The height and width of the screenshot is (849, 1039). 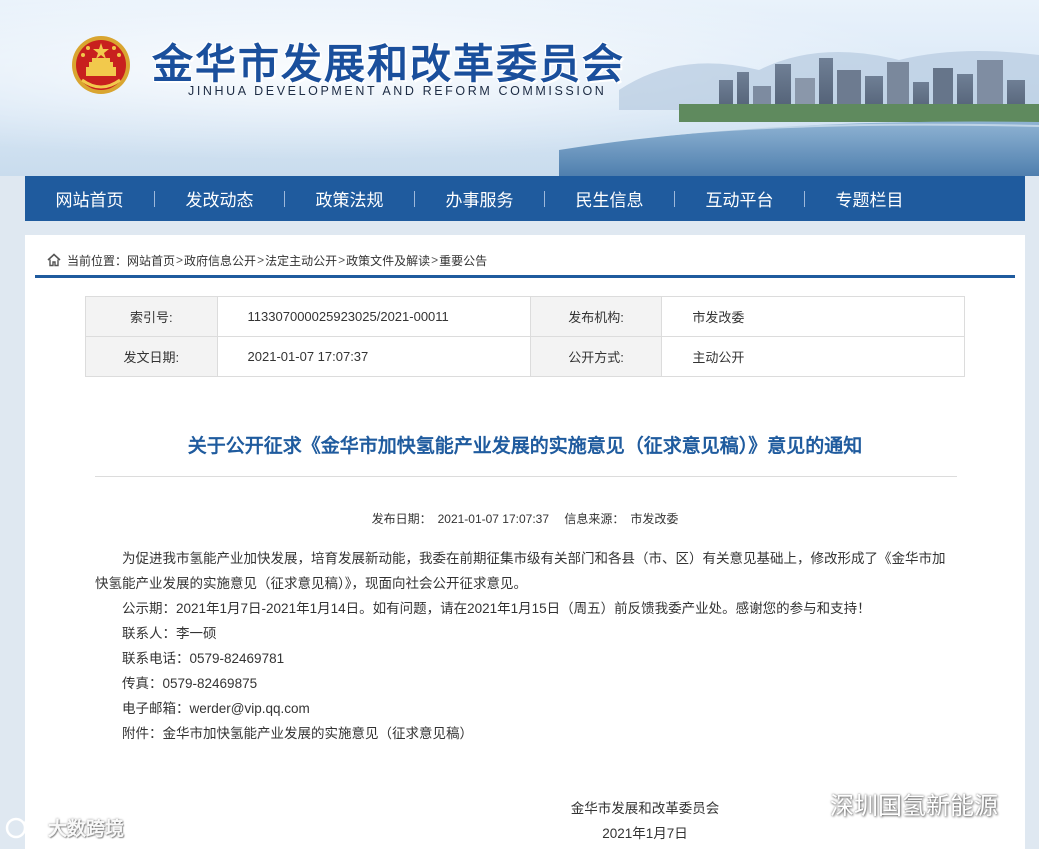 I want to click on breadcrumb-link: 重要公告, so click(x=463, y=260).